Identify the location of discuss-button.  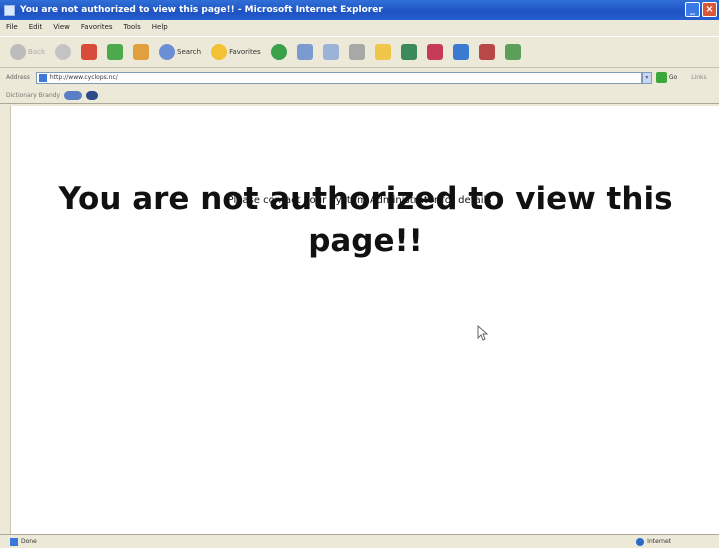
(460, 52).